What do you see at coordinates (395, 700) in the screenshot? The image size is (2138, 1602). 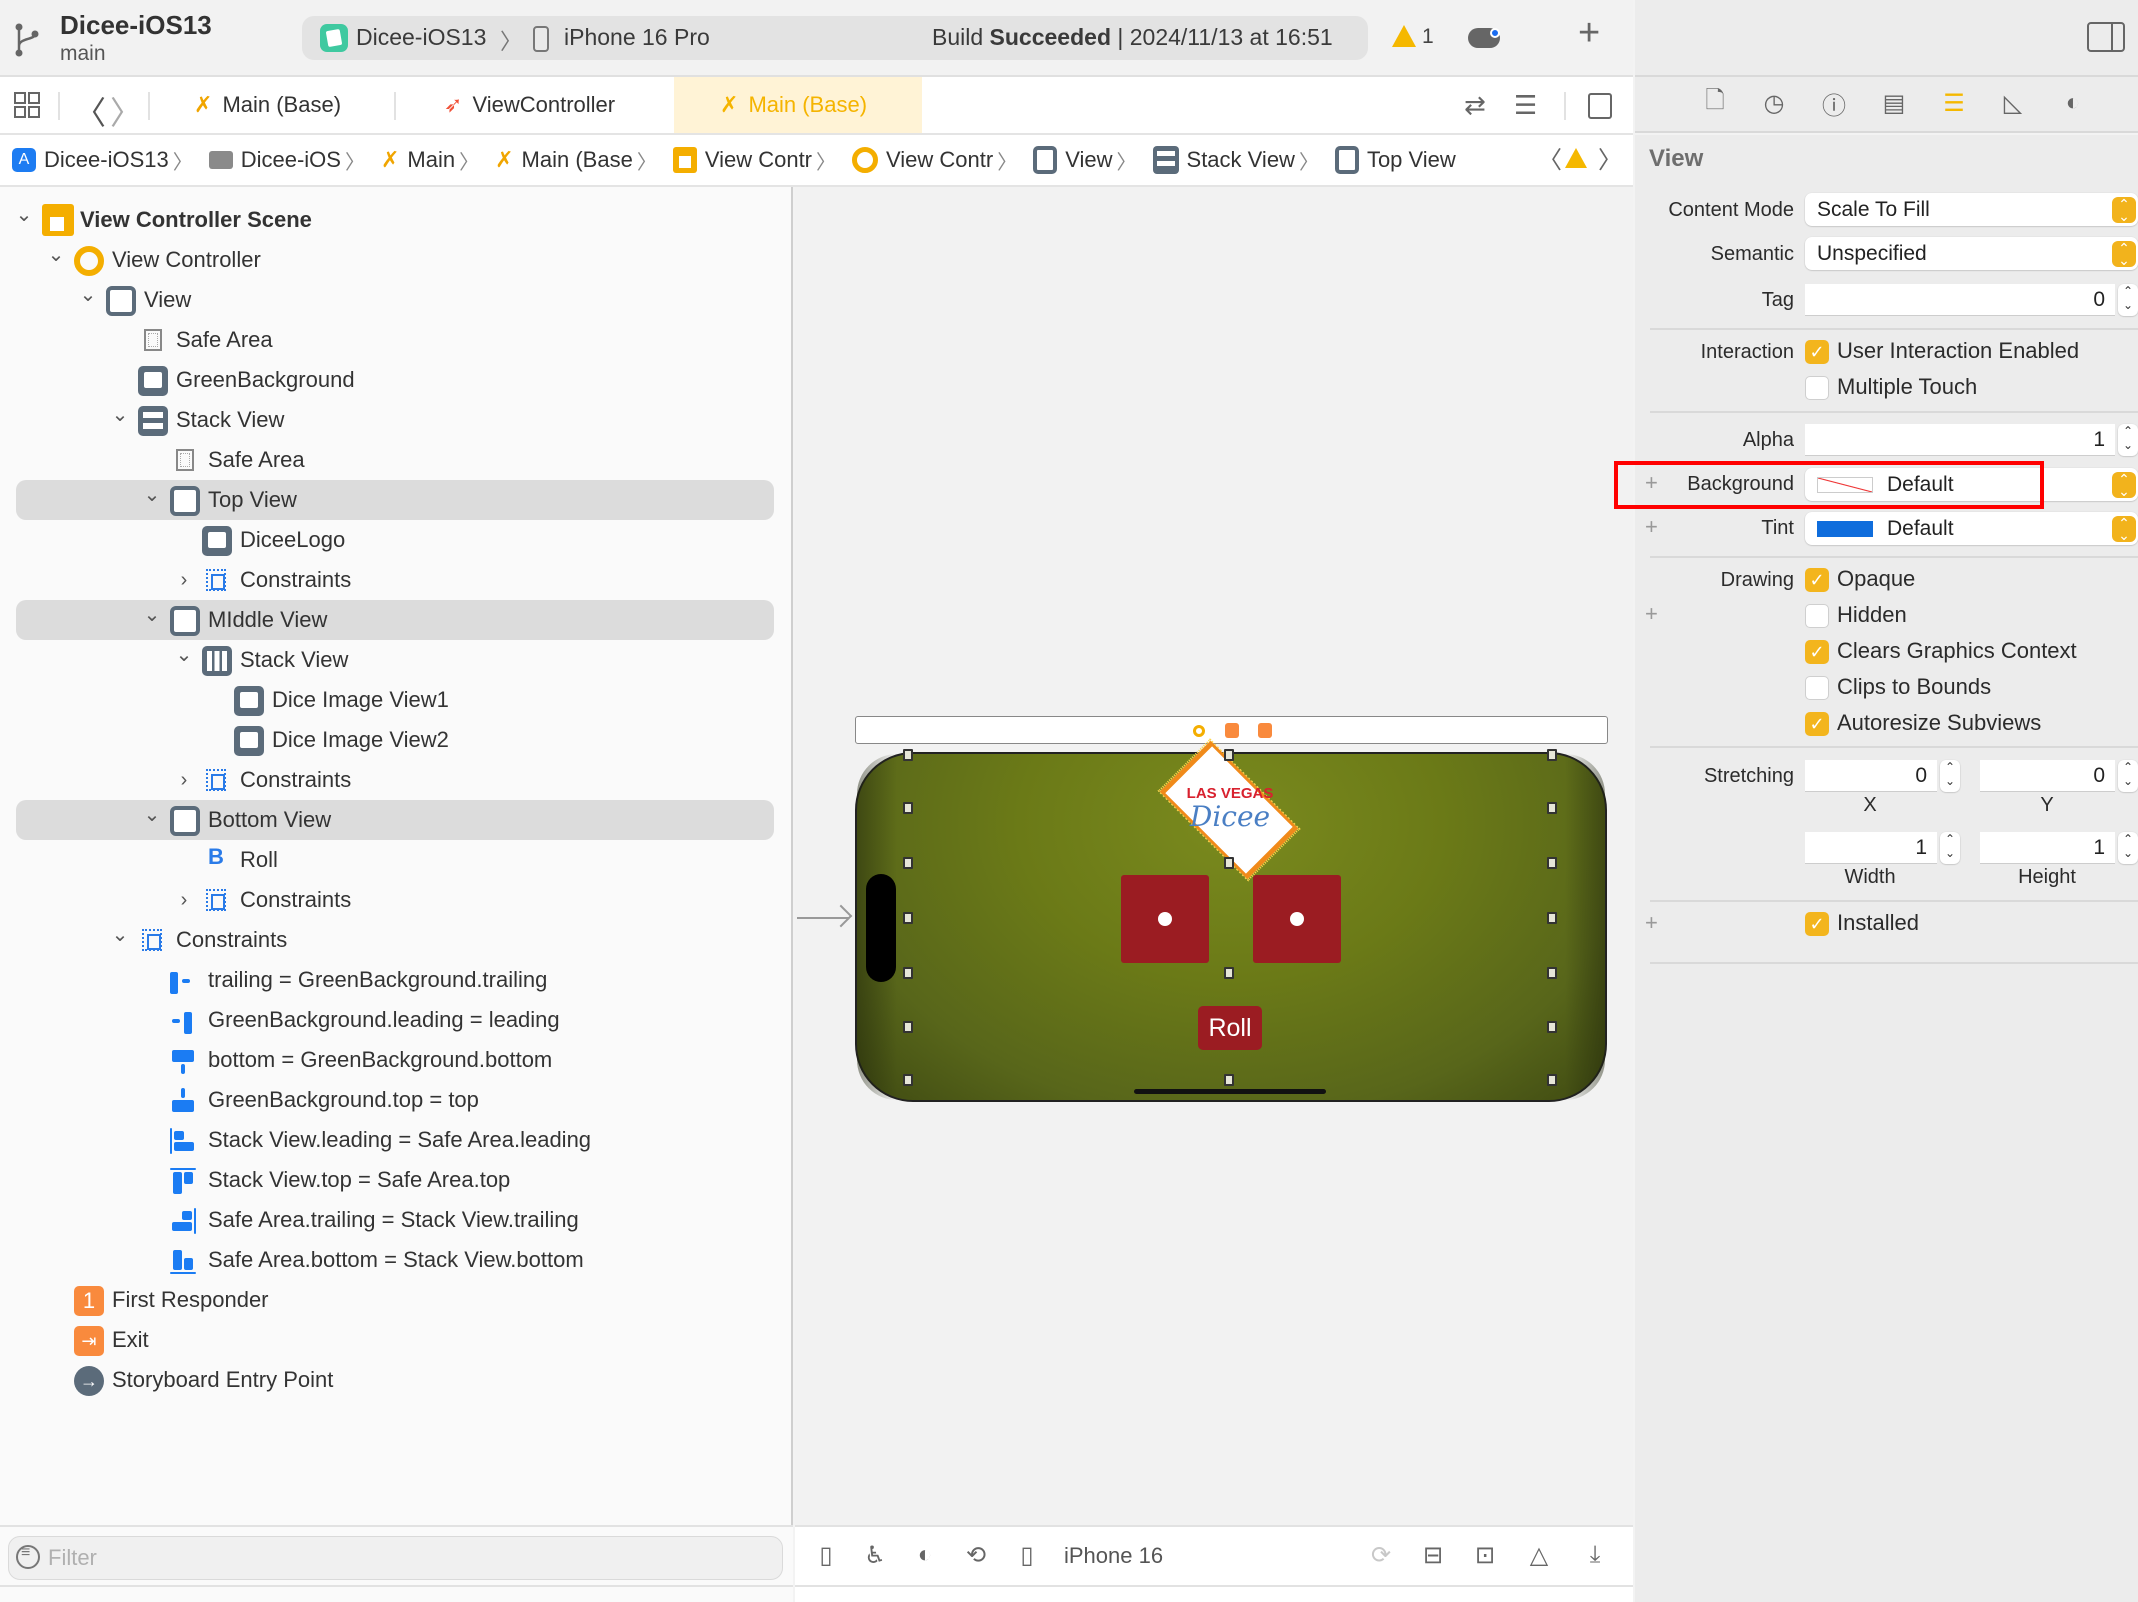 I see `outline-row: Dice Image View1` at bounding box center [395, 700].